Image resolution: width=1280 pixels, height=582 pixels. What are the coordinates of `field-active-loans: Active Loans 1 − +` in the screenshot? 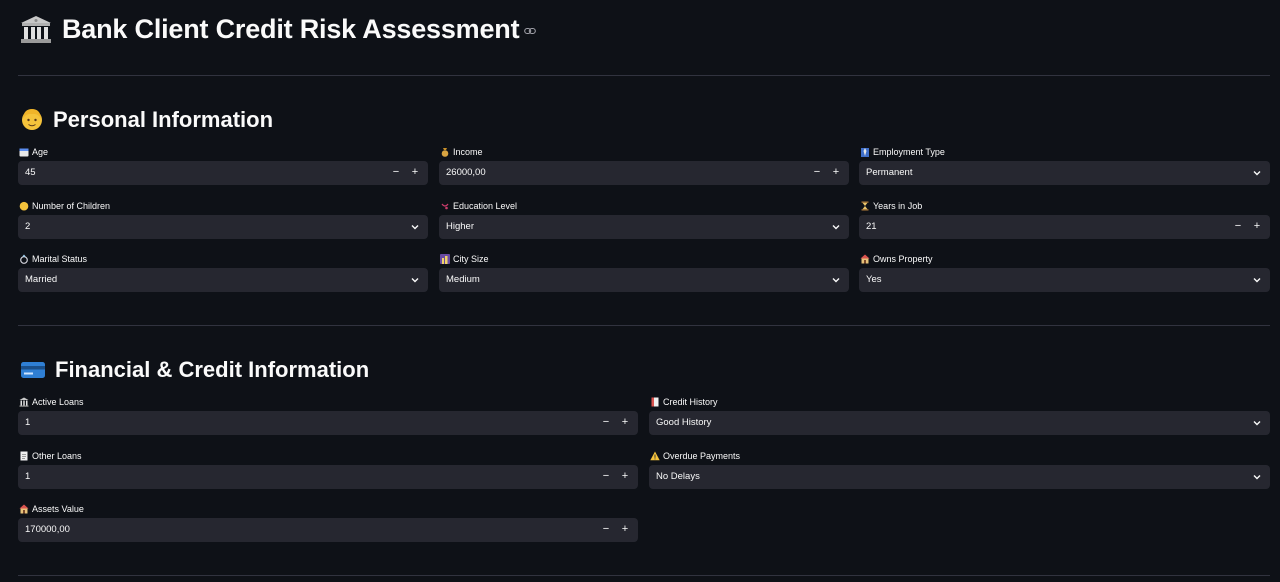 It's located at (328, 416).